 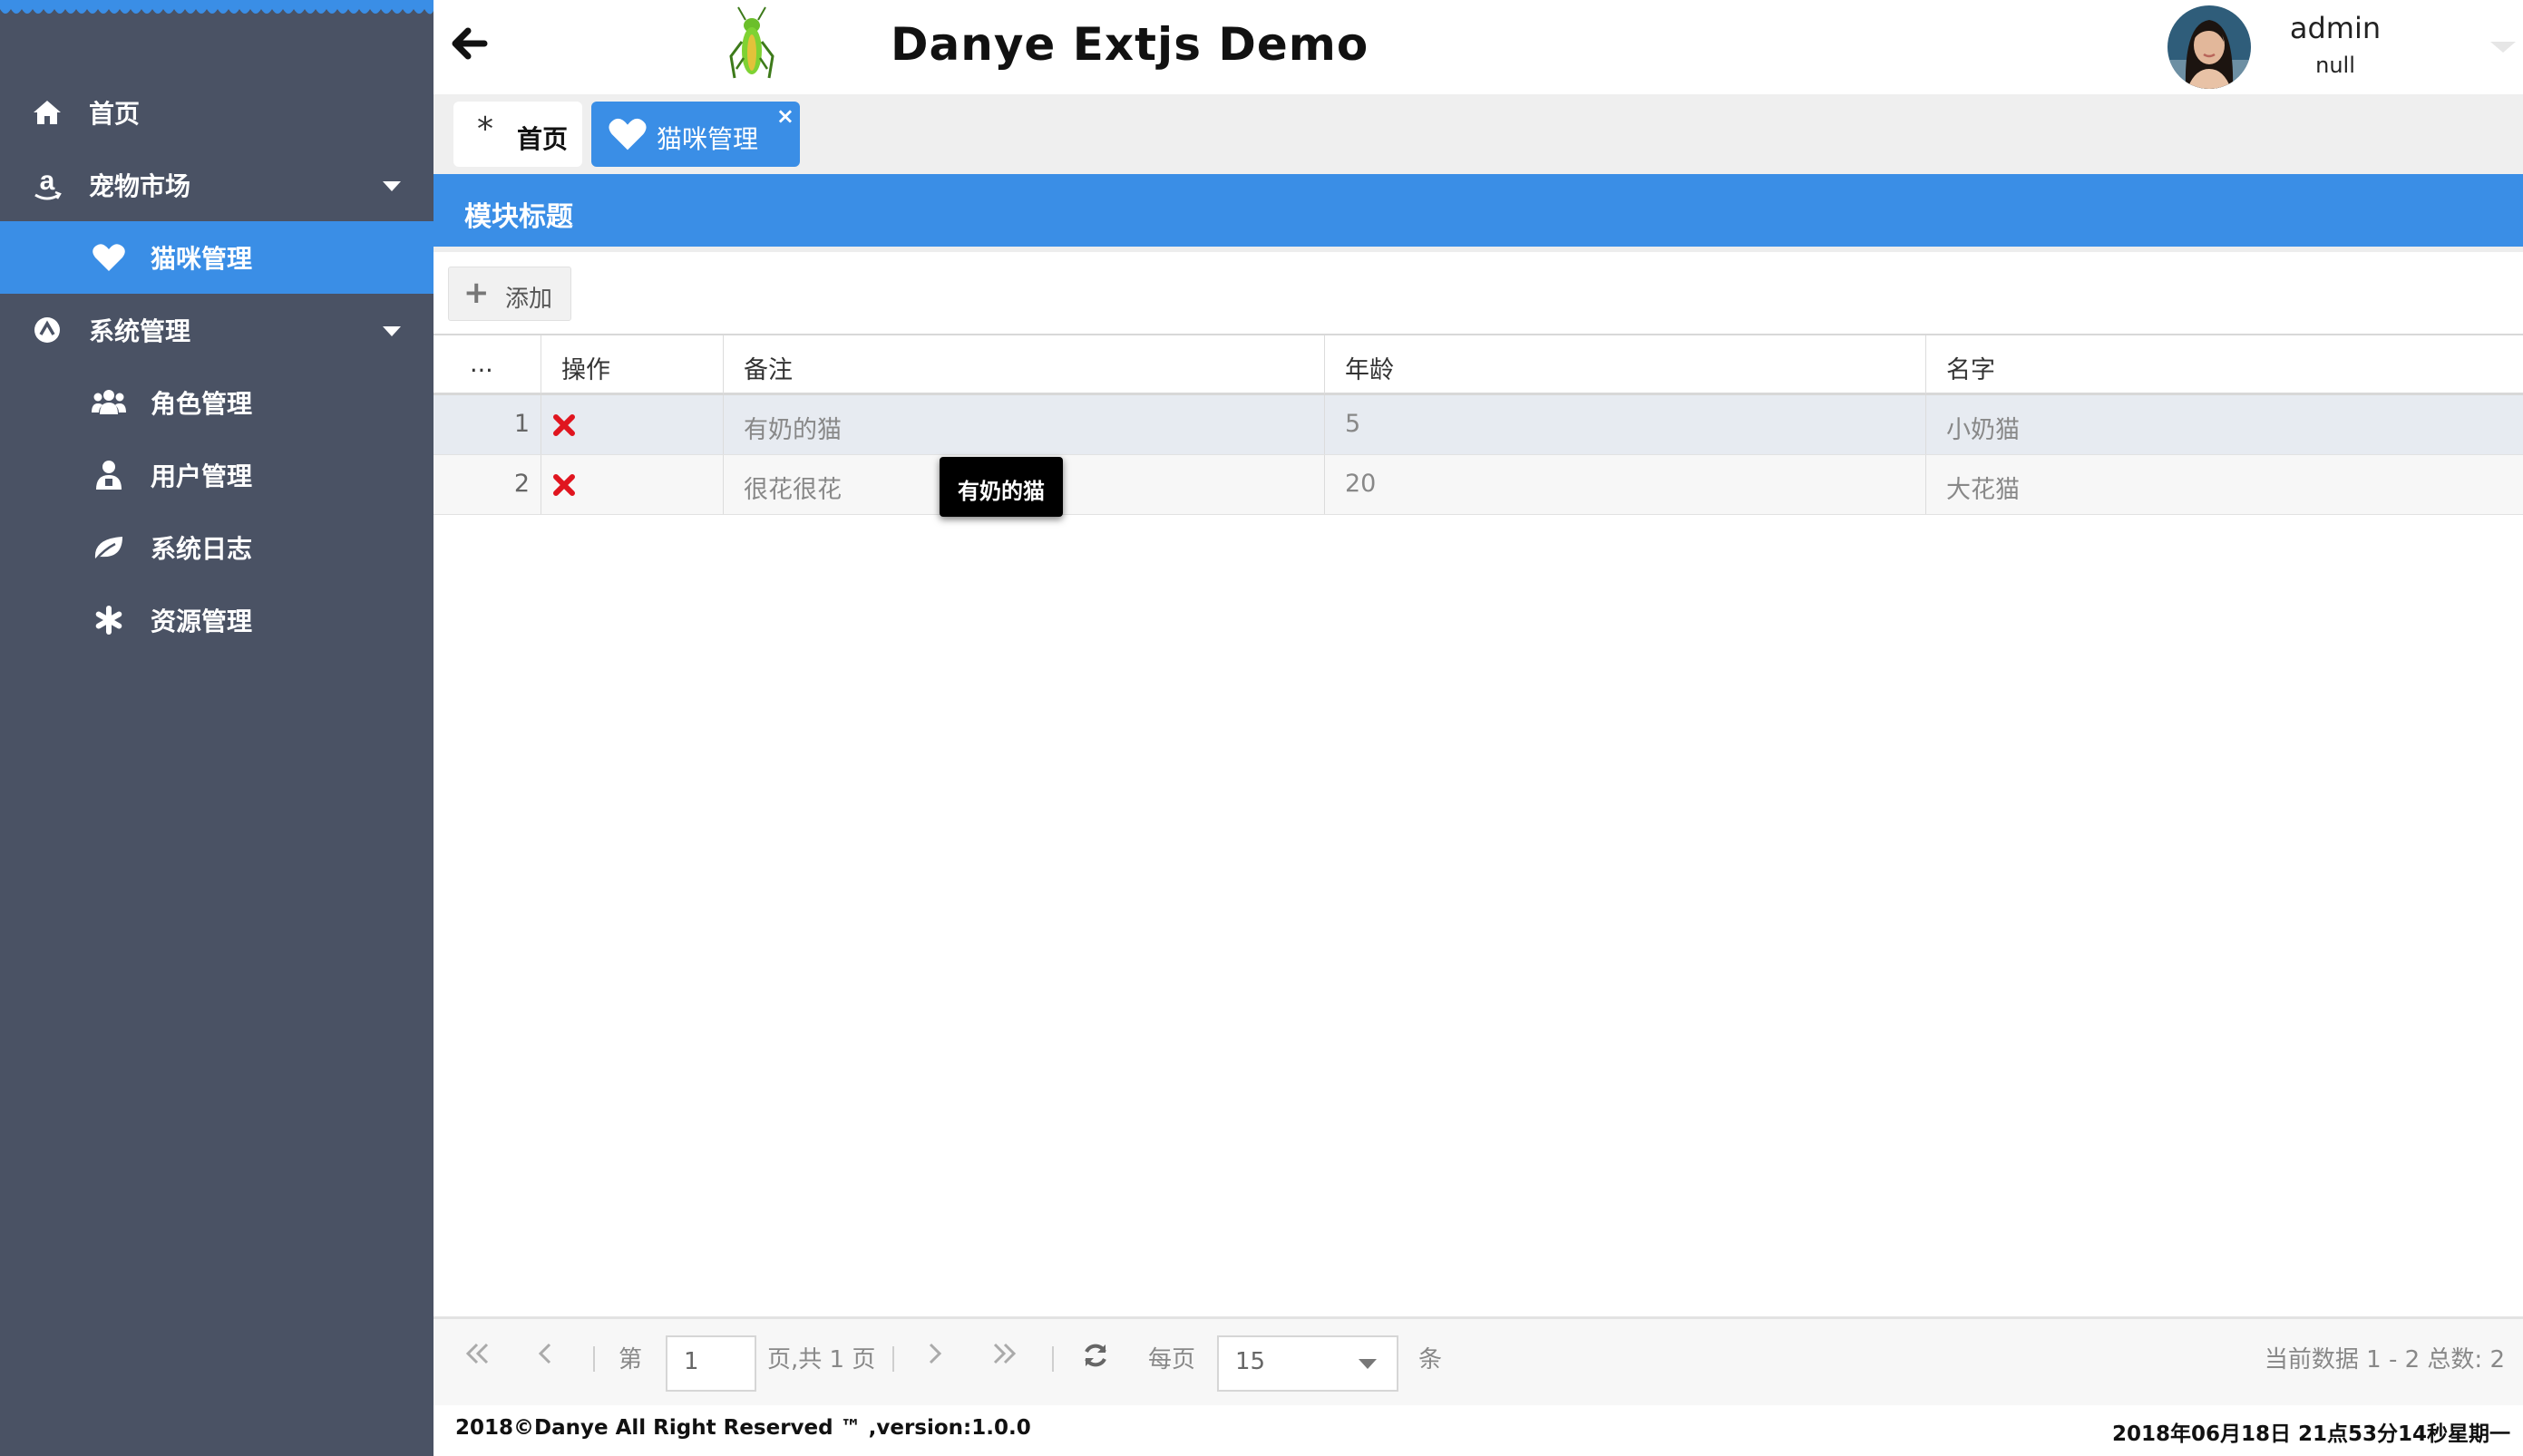 I want to click on user-role: null, so click(x=2335, y=65).